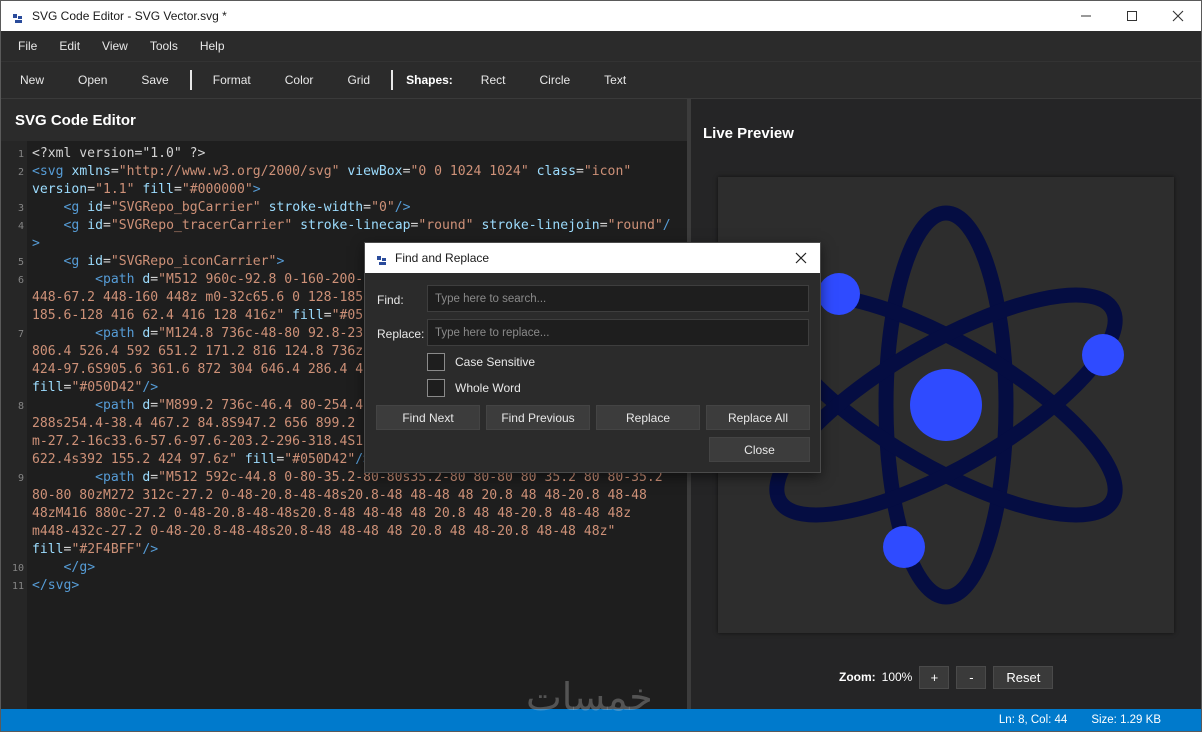  Describe the element at coordinates (618, 298) in the screenshot. I see `find-input` at that location.